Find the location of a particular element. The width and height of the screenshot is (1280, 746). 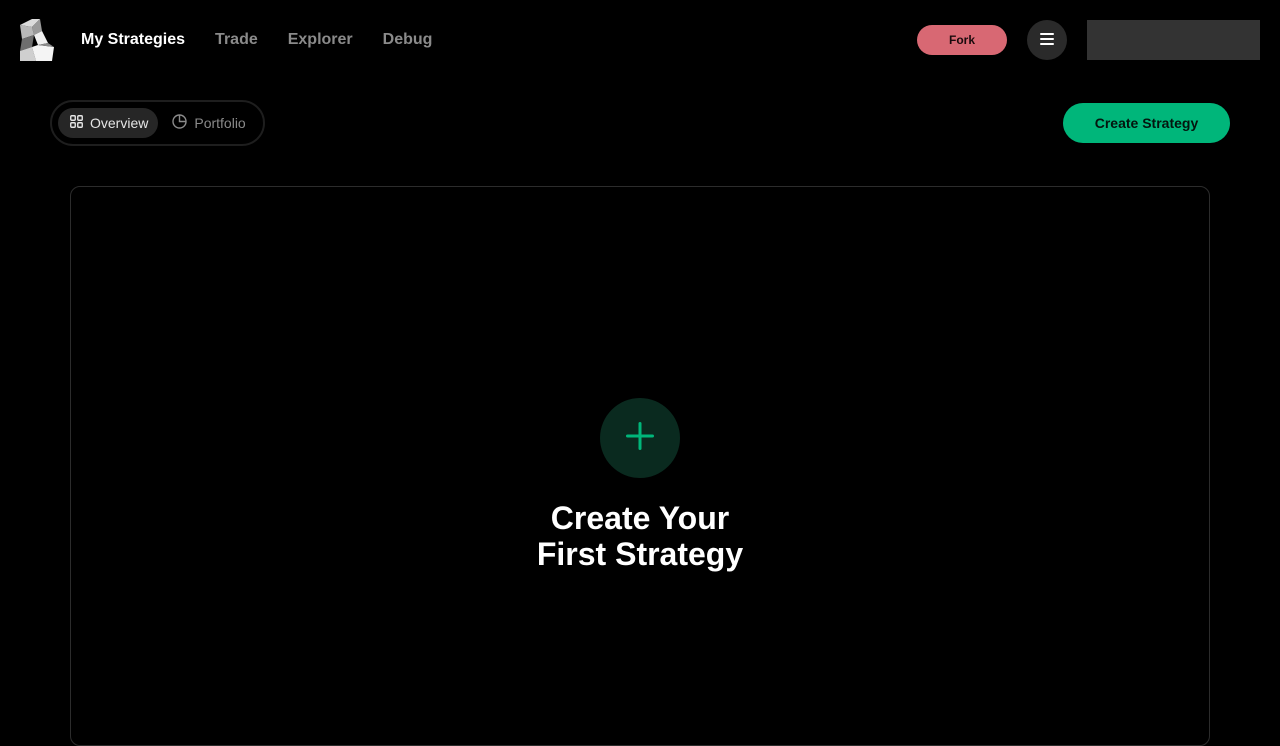

empty-state-title: Create Your First Strategy is located at coordinates (640, 536).